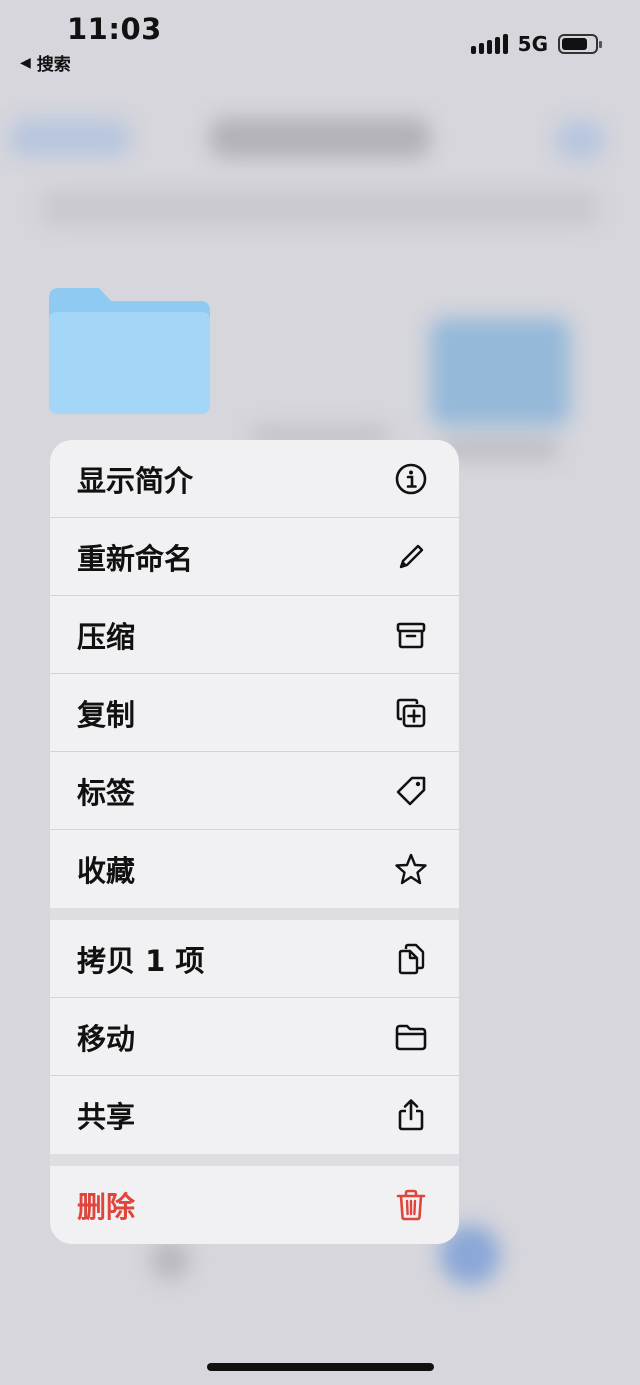 This screenshot has width=640, height=1385. Describe the element at coordinates (320, 40) in the screenshot. I see `status-bar: 11:03 ◀ 搜索 5G` at that location.